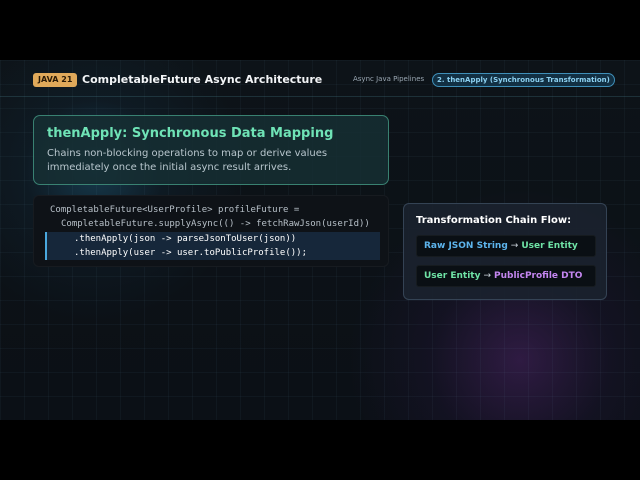  I want to click on flow-step-user-entity-to-public-profile: User Entity → PublicProfile DTO, so click(506, 276).